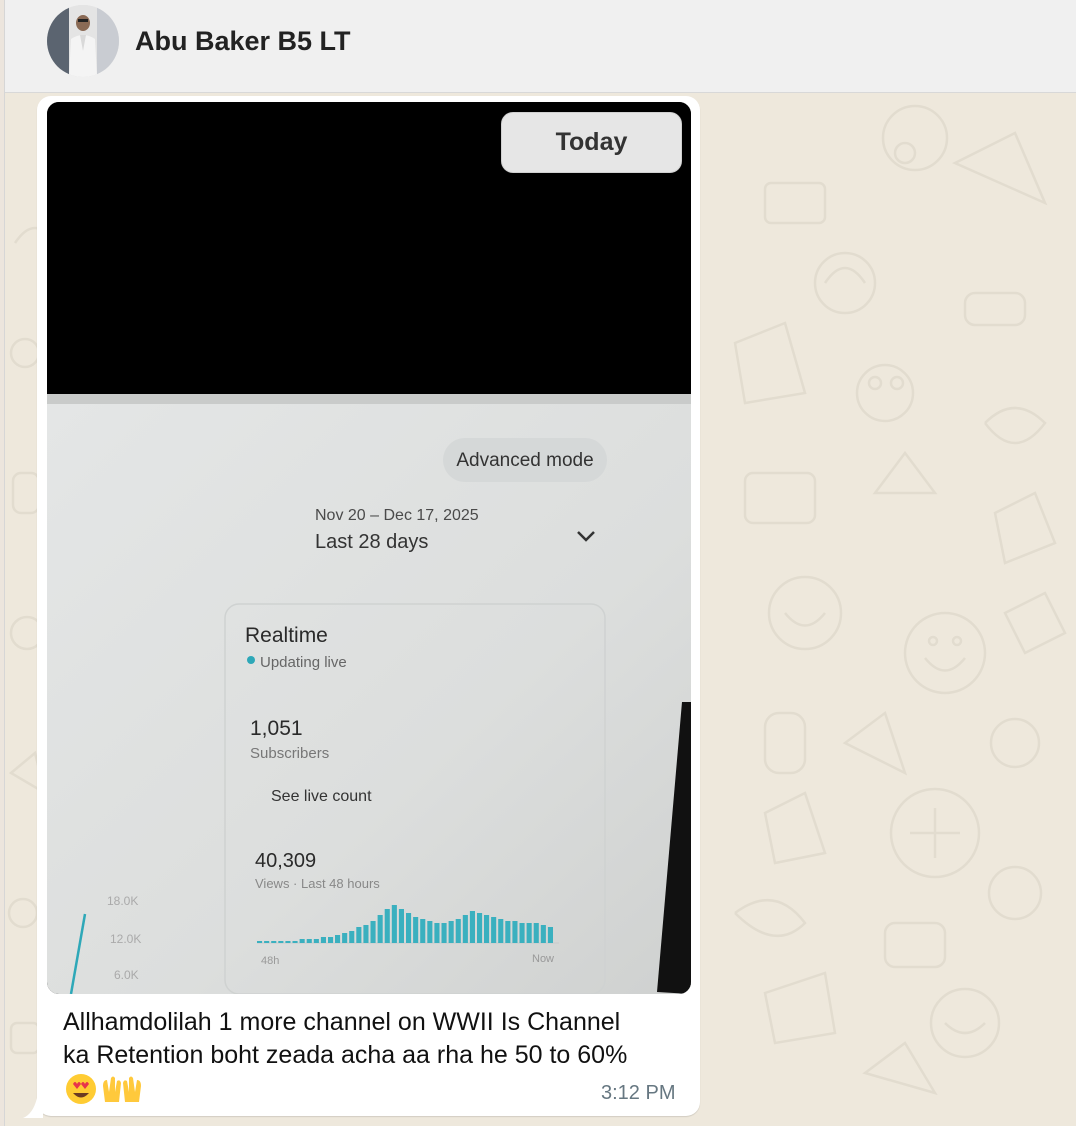 The width and height of the screenshot is (1076, 1126). What do you see at coordinates (371, 542) in the screenshot?
I see `period-label: Last 28 days` at bounding box center [371, 542].